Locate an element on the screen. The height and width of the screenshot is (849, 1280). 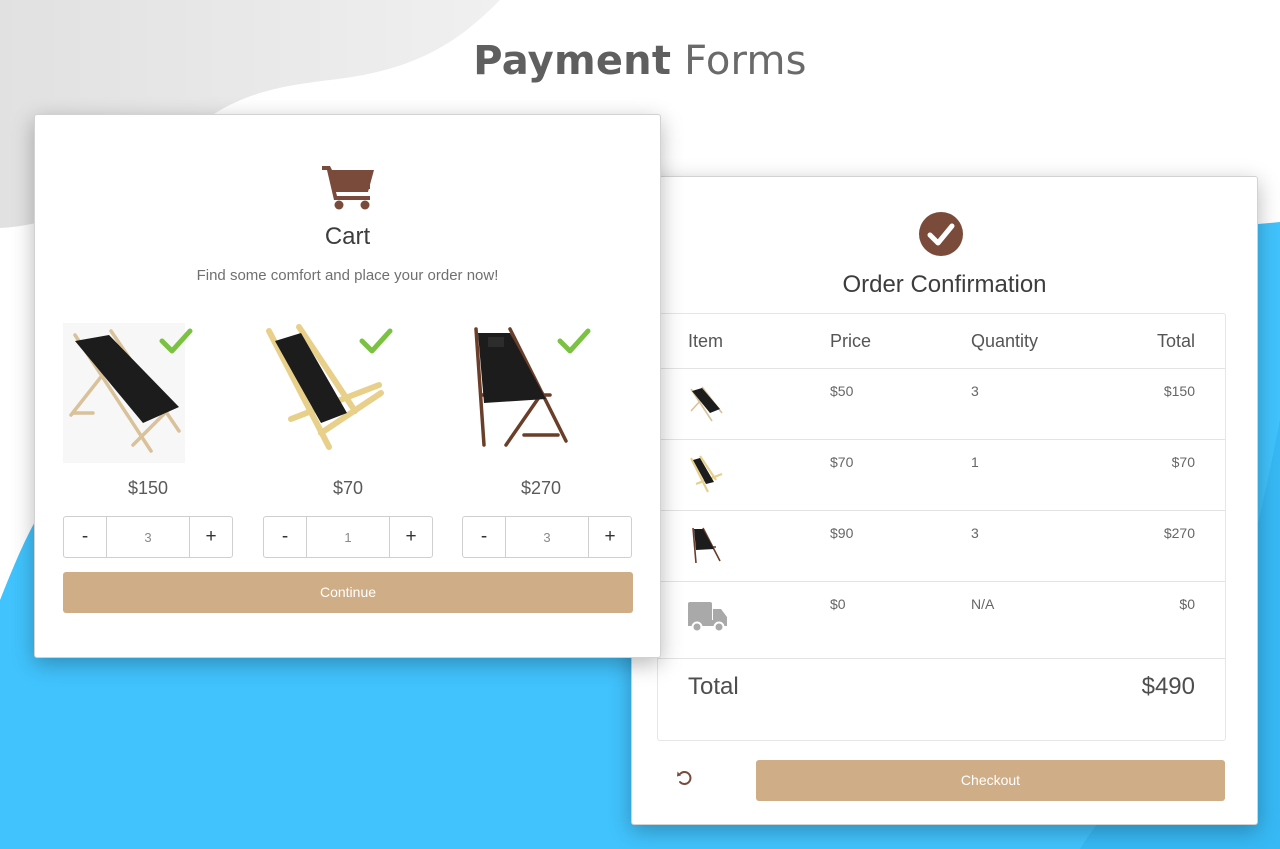
page-title: Payment Forms is located at coordinates (640, 61).